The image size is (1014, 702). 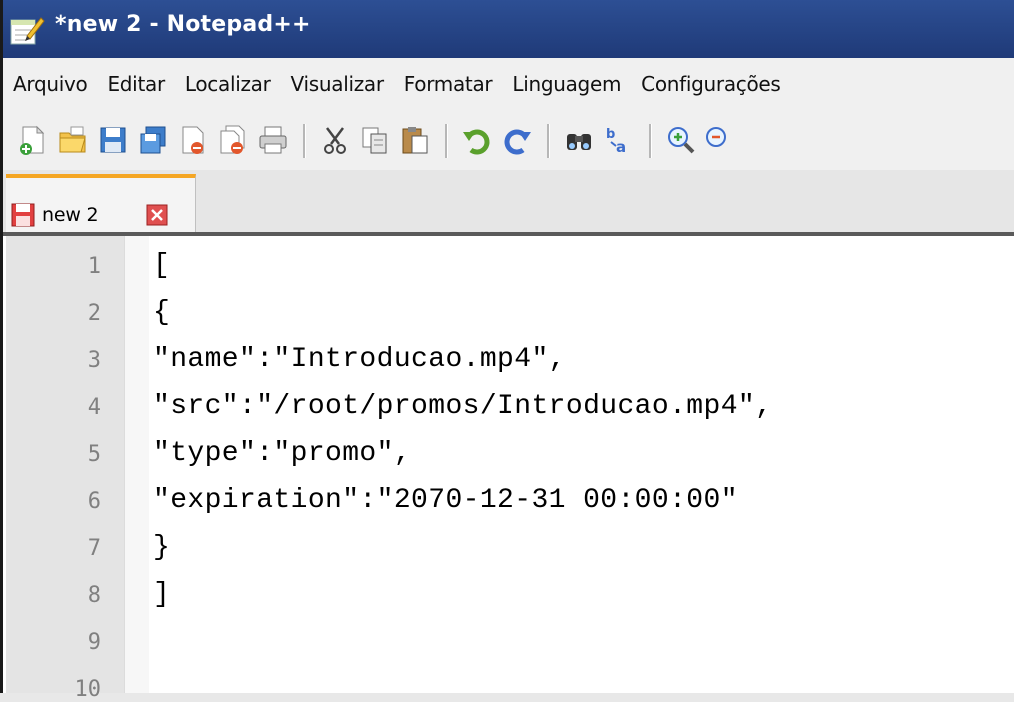 I want to click on line-number: 1, so click(x=94, y=266).